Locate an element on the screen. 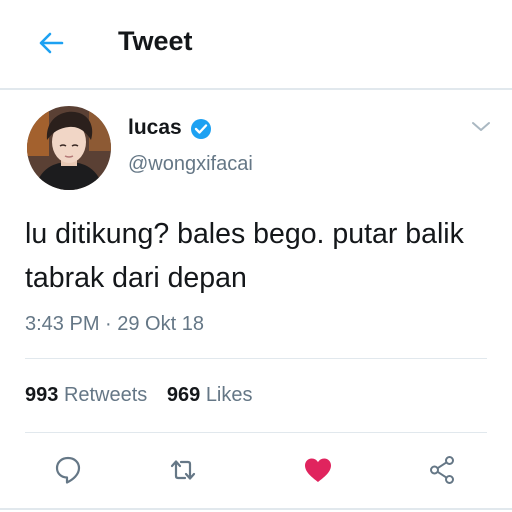  likes-count: 969 is located at coordinates (183, 395).